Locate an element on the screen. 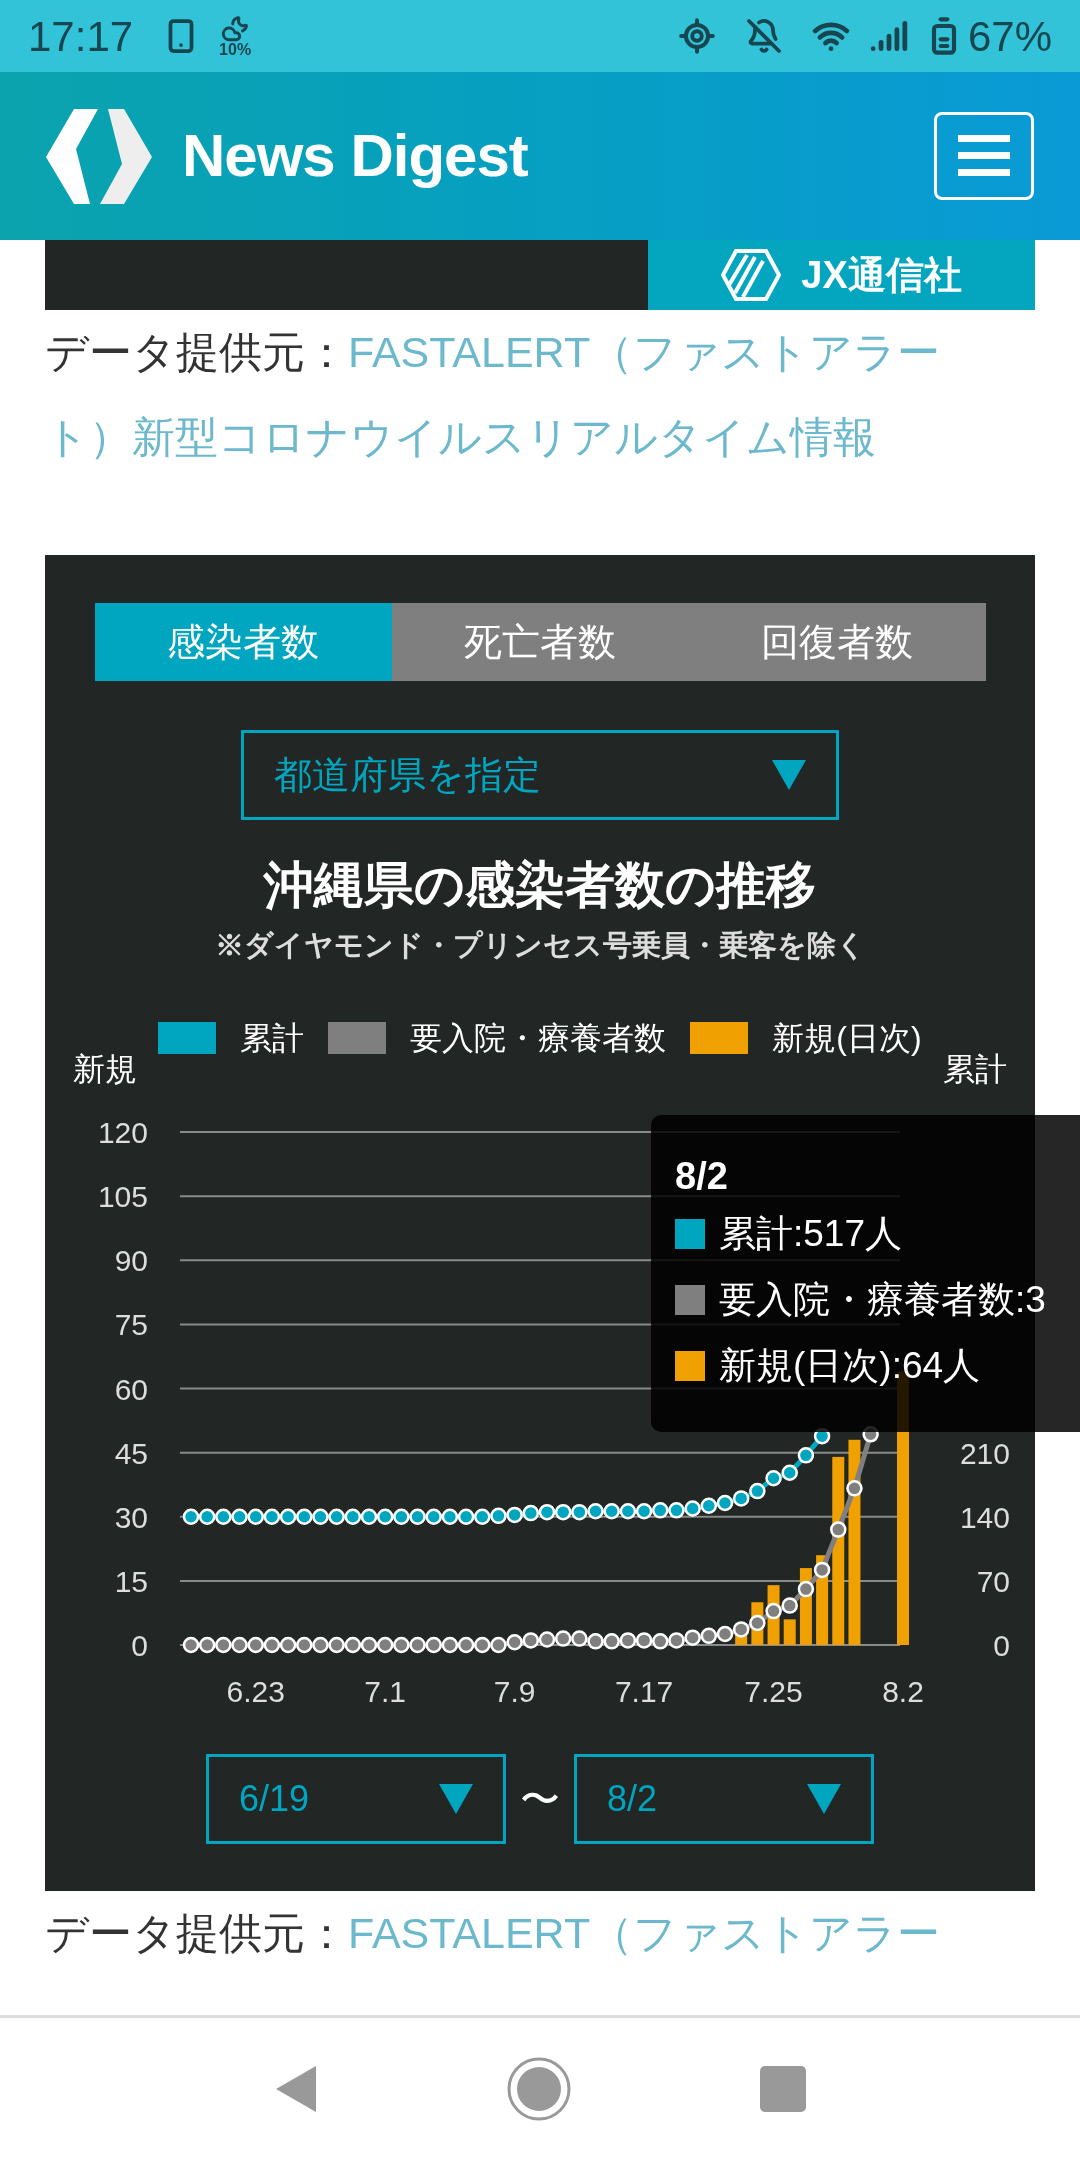 Image resolution: width=1080 pixels, height=2160 pixels. axis-tick-label: 210 is located at coordinates (984, 1453).